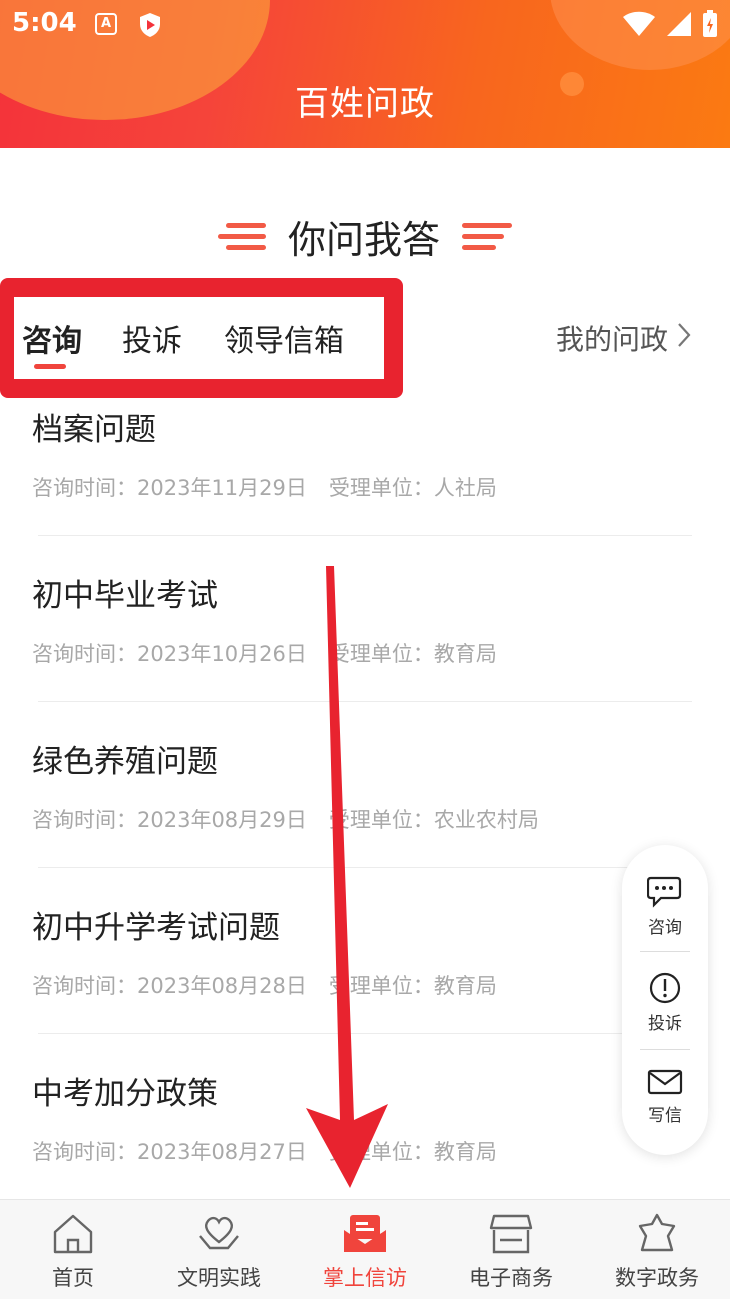 The image size is (730, 1299). What do you see at coordinates (665, 1024) in the screenshot?
I see `float-complaint-label: 投诉` at bounding box center [665, 1024].